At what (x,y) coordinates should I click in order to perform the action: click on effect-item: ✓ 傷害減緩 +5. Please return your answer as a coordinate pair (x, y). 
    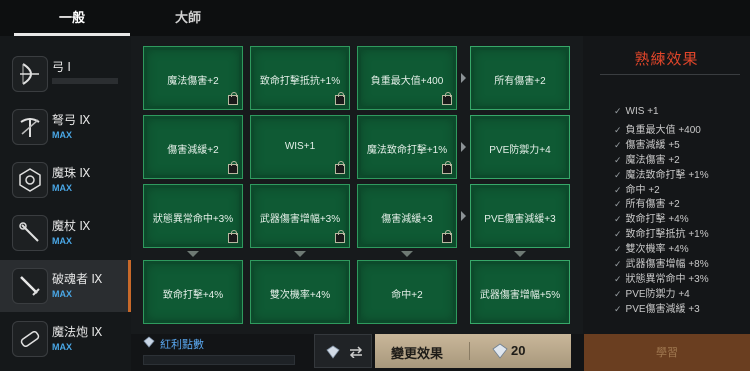
    Looking at the image, I should click on (647, 143).